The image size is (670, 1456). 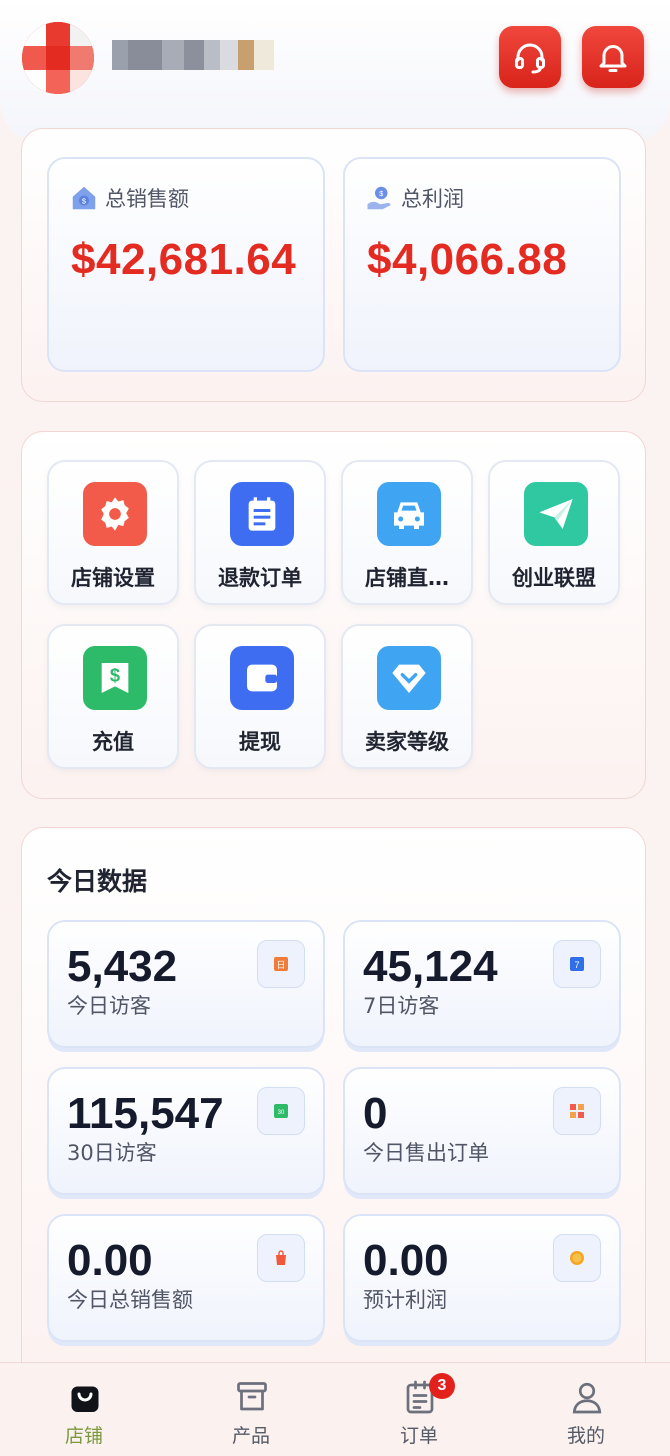 What do you see at coordinates (482, 1278) in the screenshot?
I see `kpi-estimated-profit: 0.00 预计利润` at bounding box center [482, 1278].